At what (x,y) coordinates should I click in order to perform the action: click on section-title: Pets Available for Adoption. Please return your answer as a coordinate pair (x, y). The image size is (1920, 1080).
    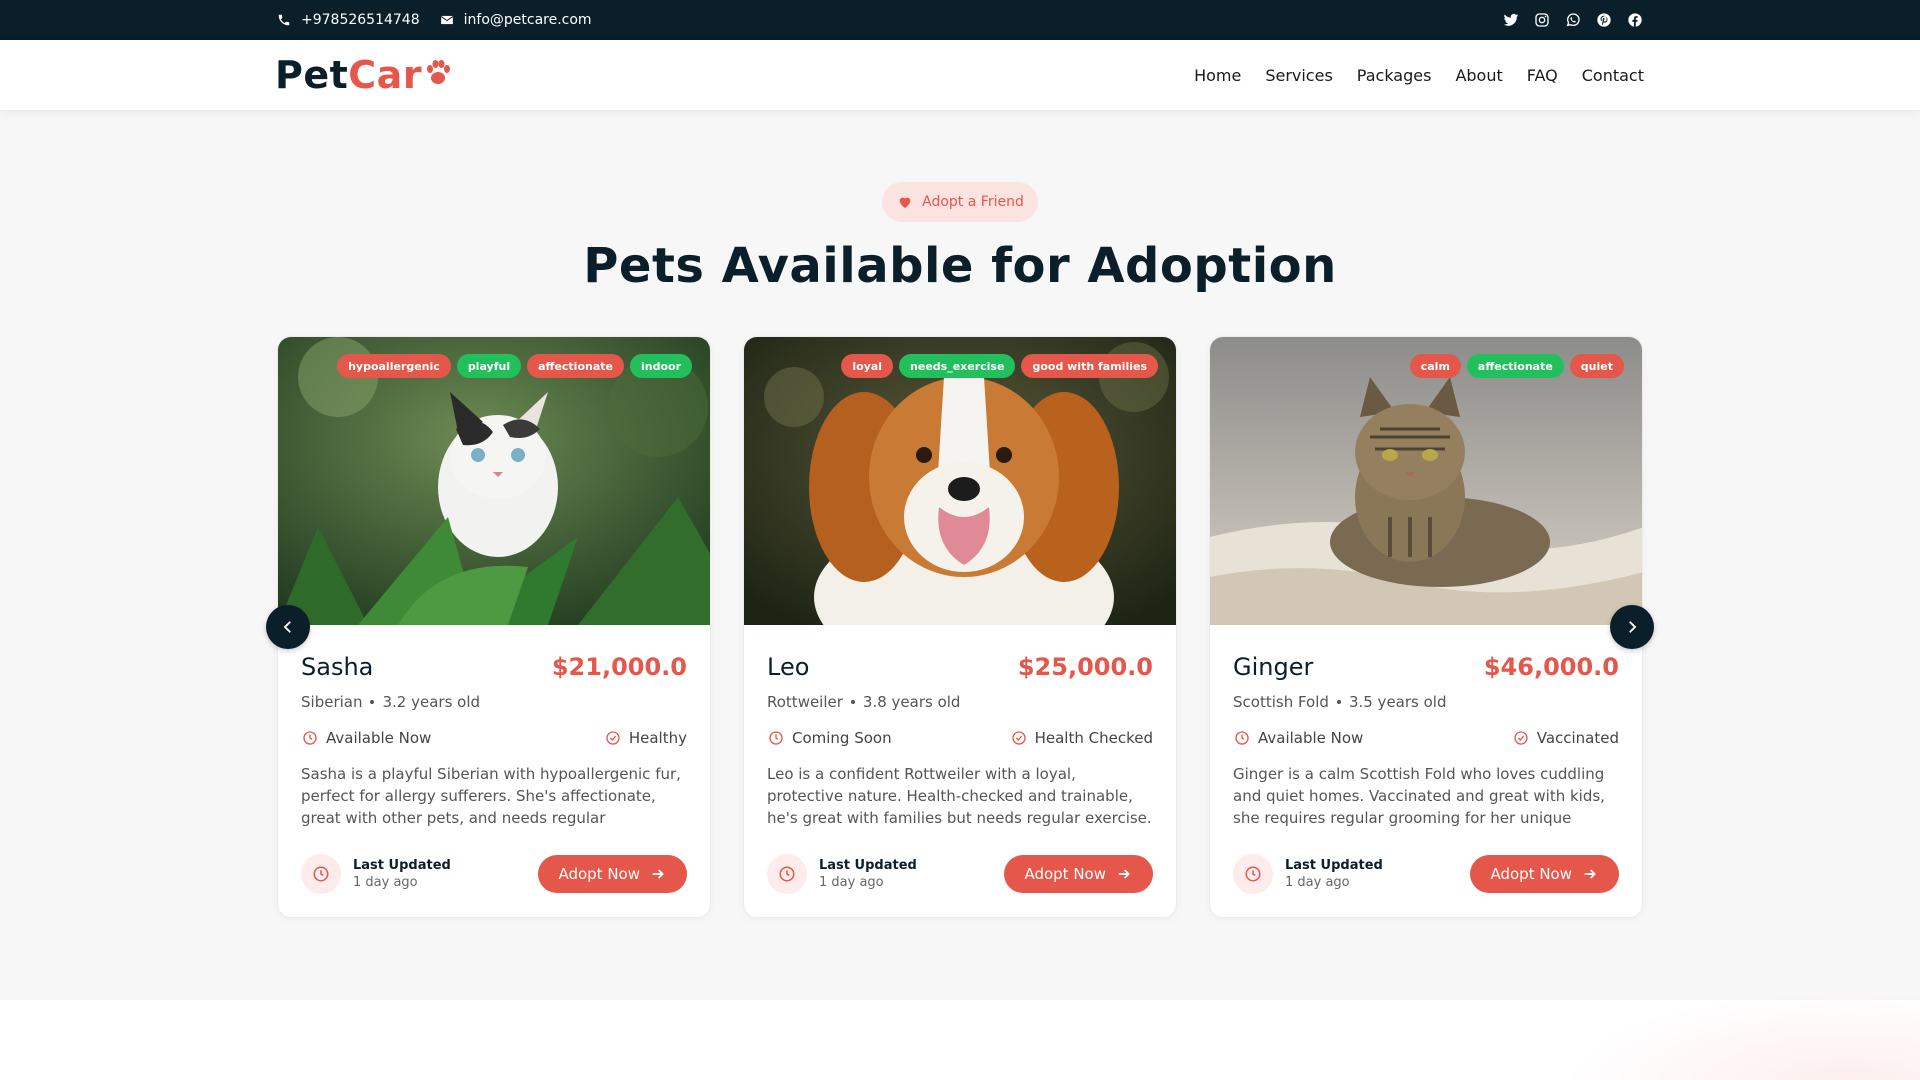
    Looking at the image, I should click on (960, 266).